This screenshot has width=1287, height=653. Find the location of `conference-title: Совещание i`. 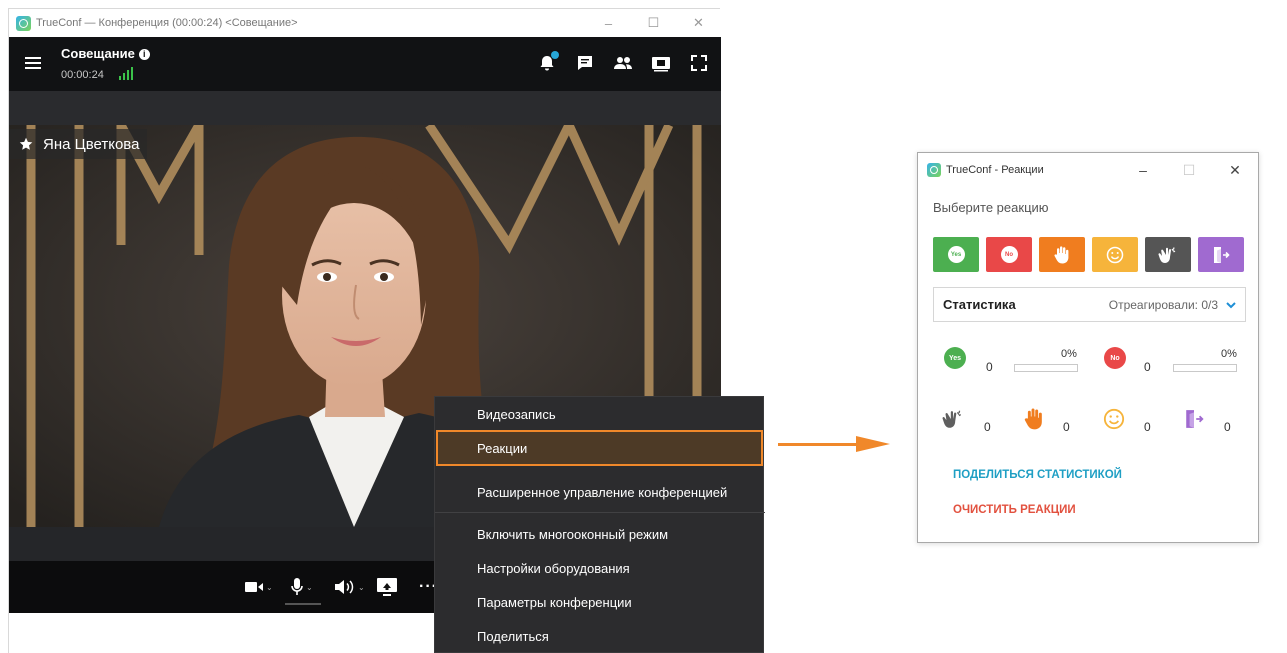

conference-title: Совещание i is located at coordinates (105, 53).